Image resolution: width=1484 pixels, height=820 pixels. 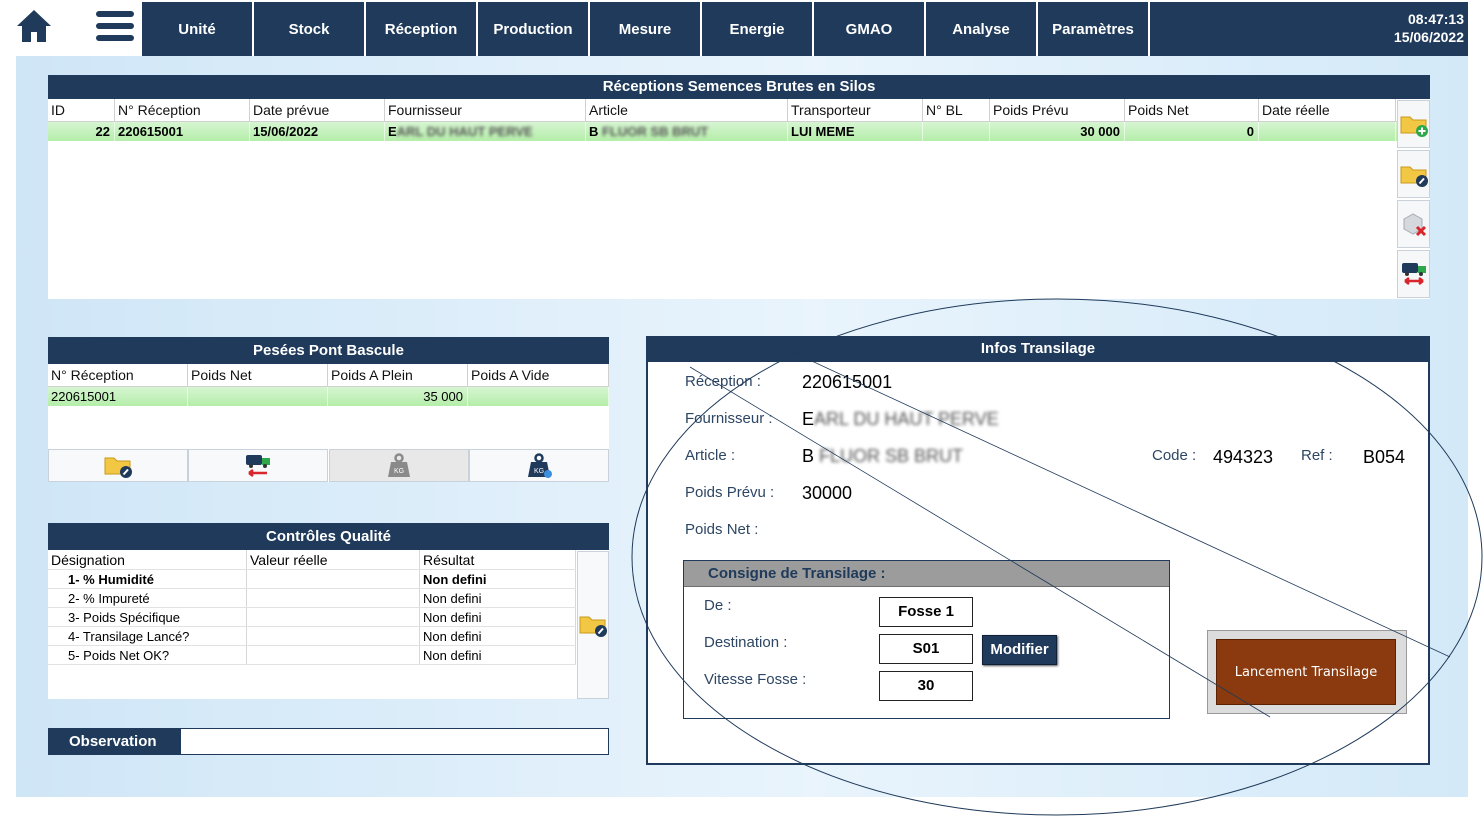 What do you see at coordinates (855, 110) in the screenshot?
I see `col-transporteur: Transporteur` at bounding box center [855, 110].